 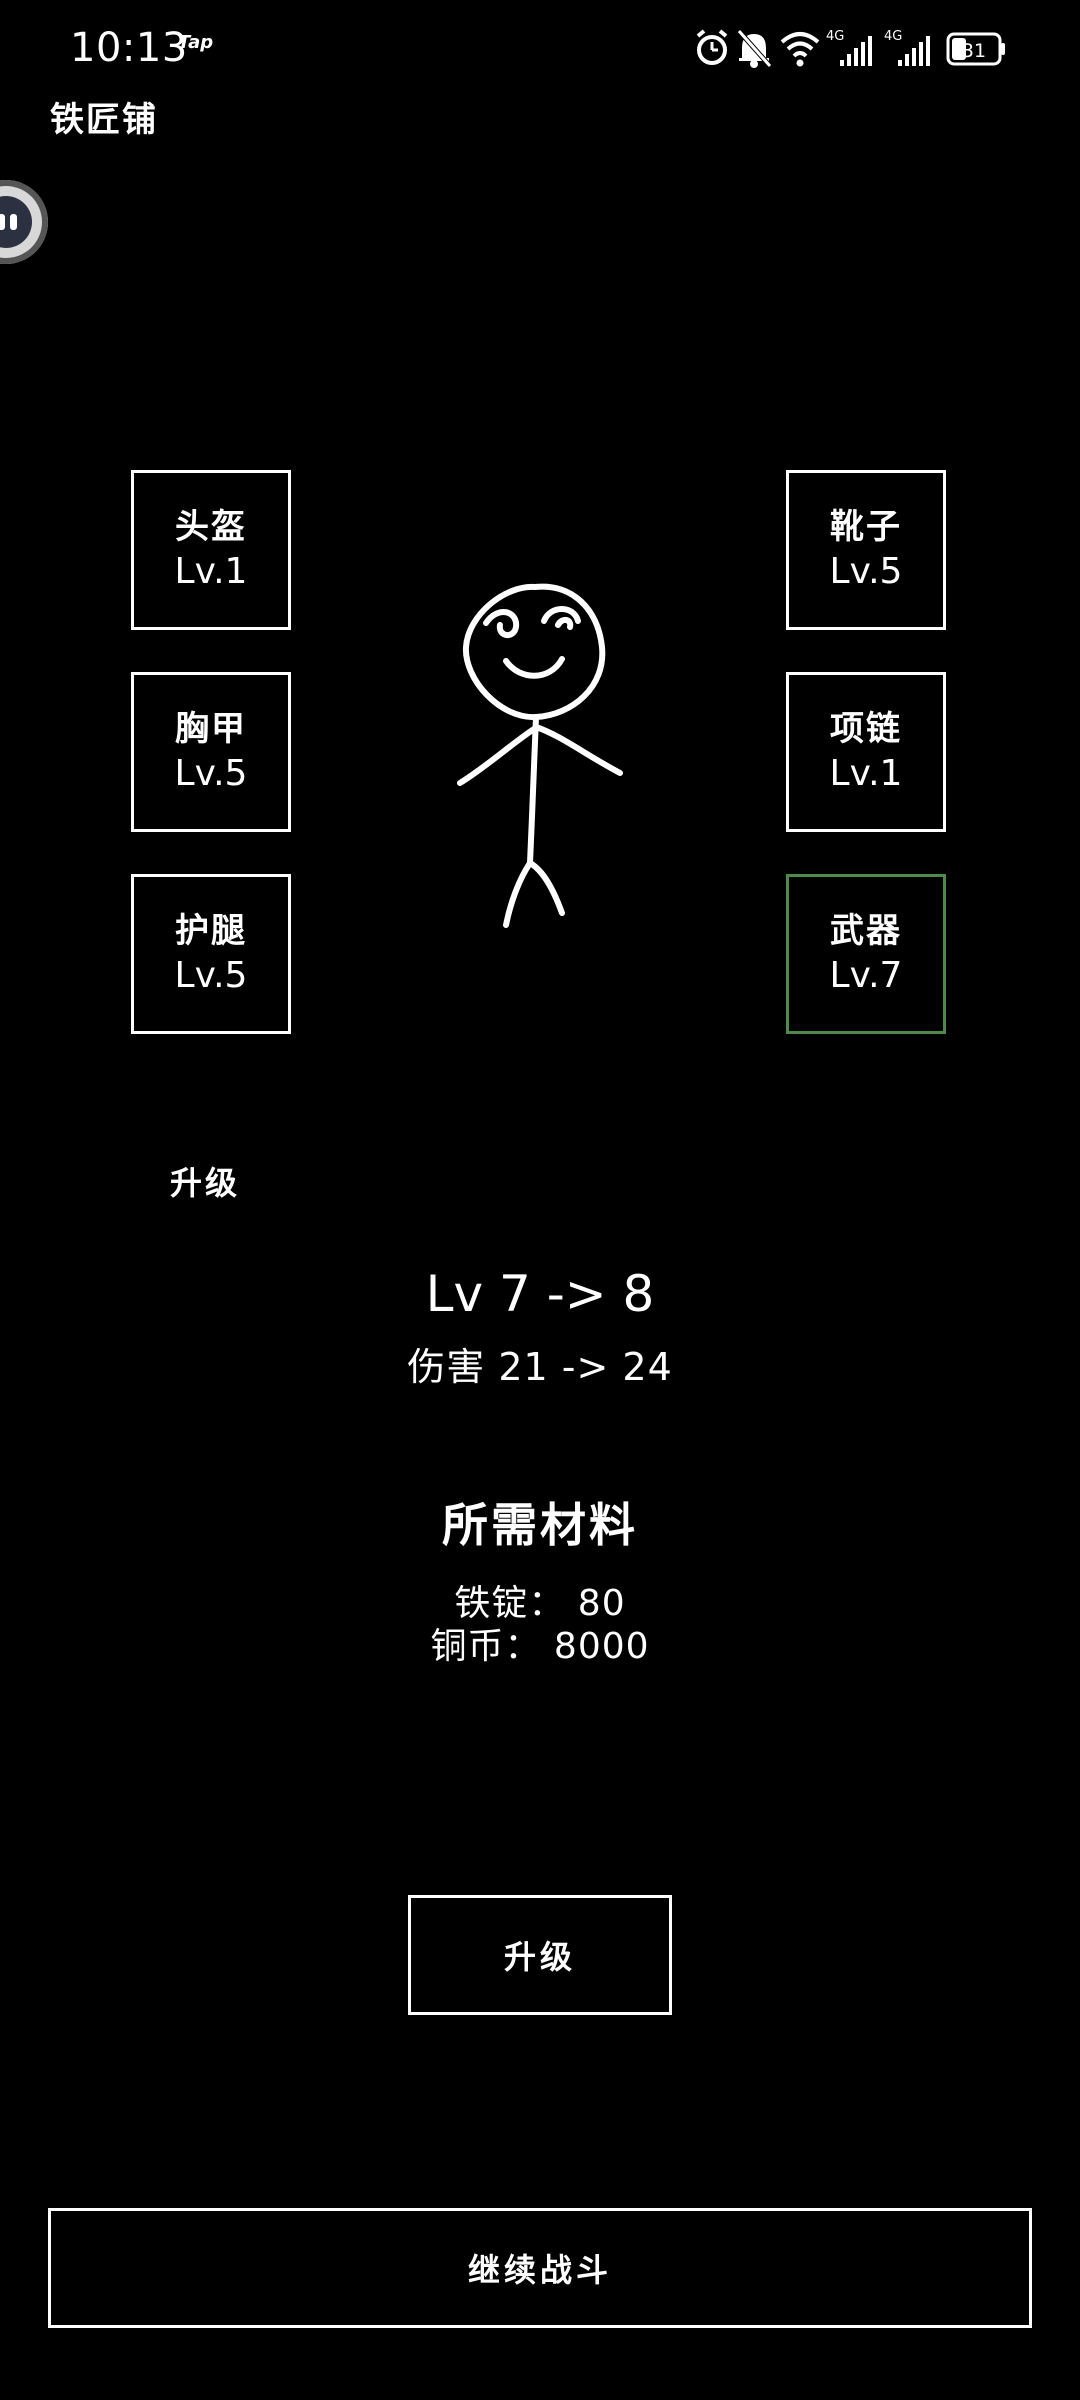 I want to click on slot-name: 靴子, so click(x=866, y=527).